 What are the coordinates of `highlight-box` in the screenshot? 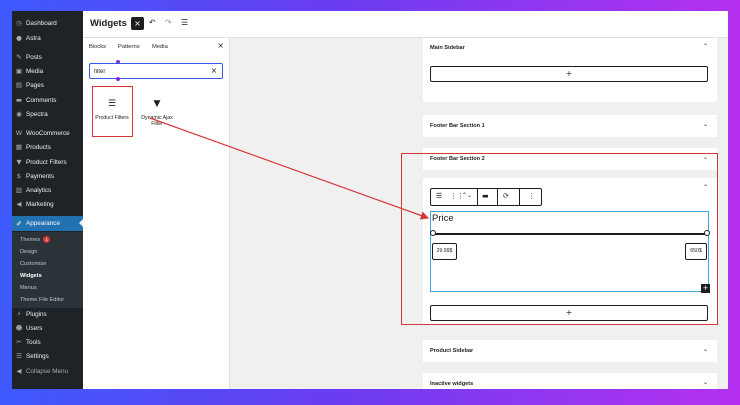 It's located at (112, 111).